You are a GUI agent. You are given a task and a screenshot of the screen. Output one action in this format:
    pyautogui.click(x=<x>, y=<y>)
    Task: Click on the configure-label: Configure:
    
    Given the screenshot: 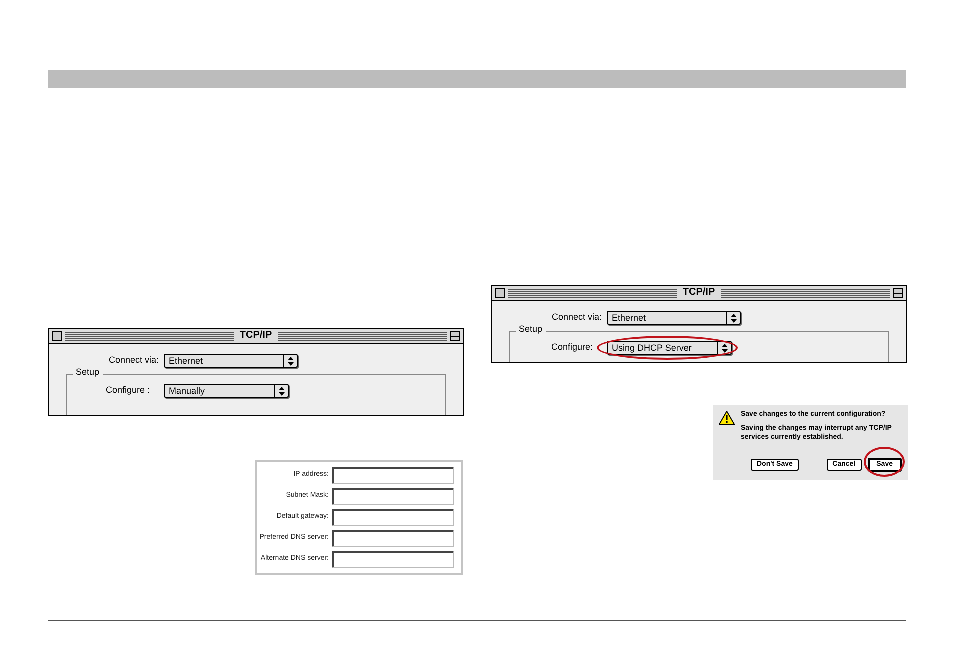 What is the action you would take?
    pyautogui.click(x=572, y=347)
    